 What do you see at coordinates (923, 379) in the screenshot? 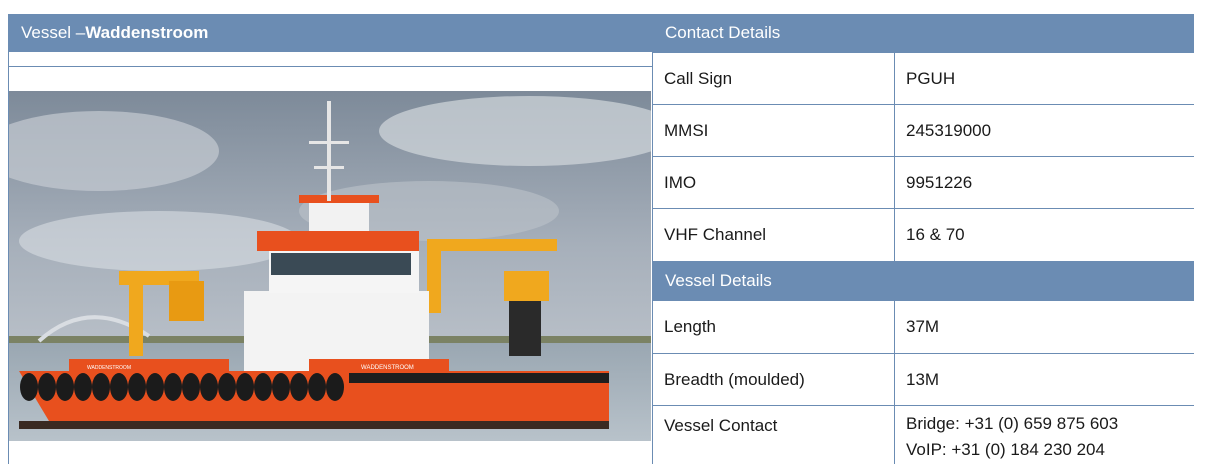
I see `breadth-value: 13M` at bounding box center [923, 379].